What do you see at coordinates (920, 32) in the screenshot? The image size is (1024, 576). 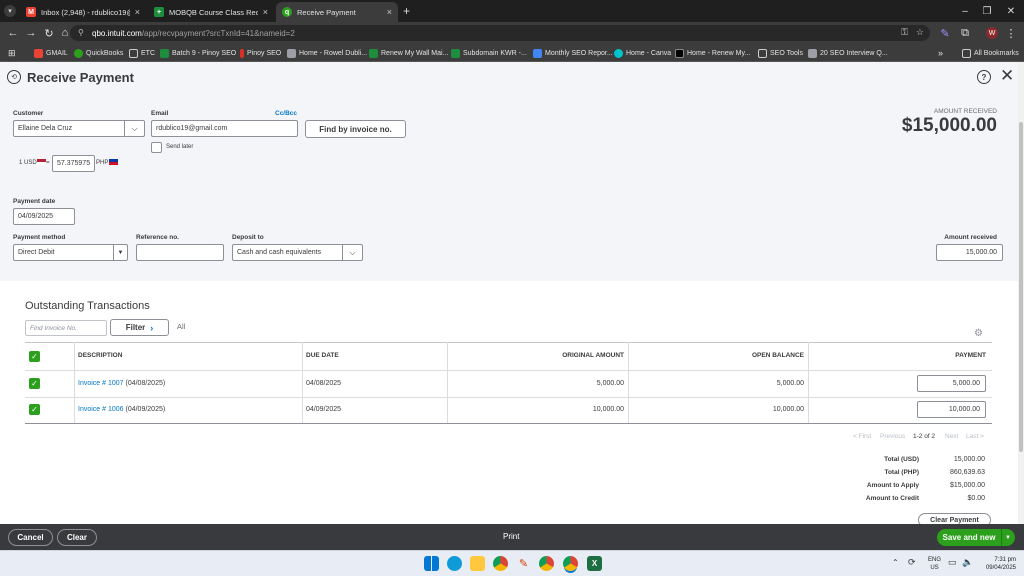 I see `bookmark-star-icon: ☆` at bounding box center [920, 32].